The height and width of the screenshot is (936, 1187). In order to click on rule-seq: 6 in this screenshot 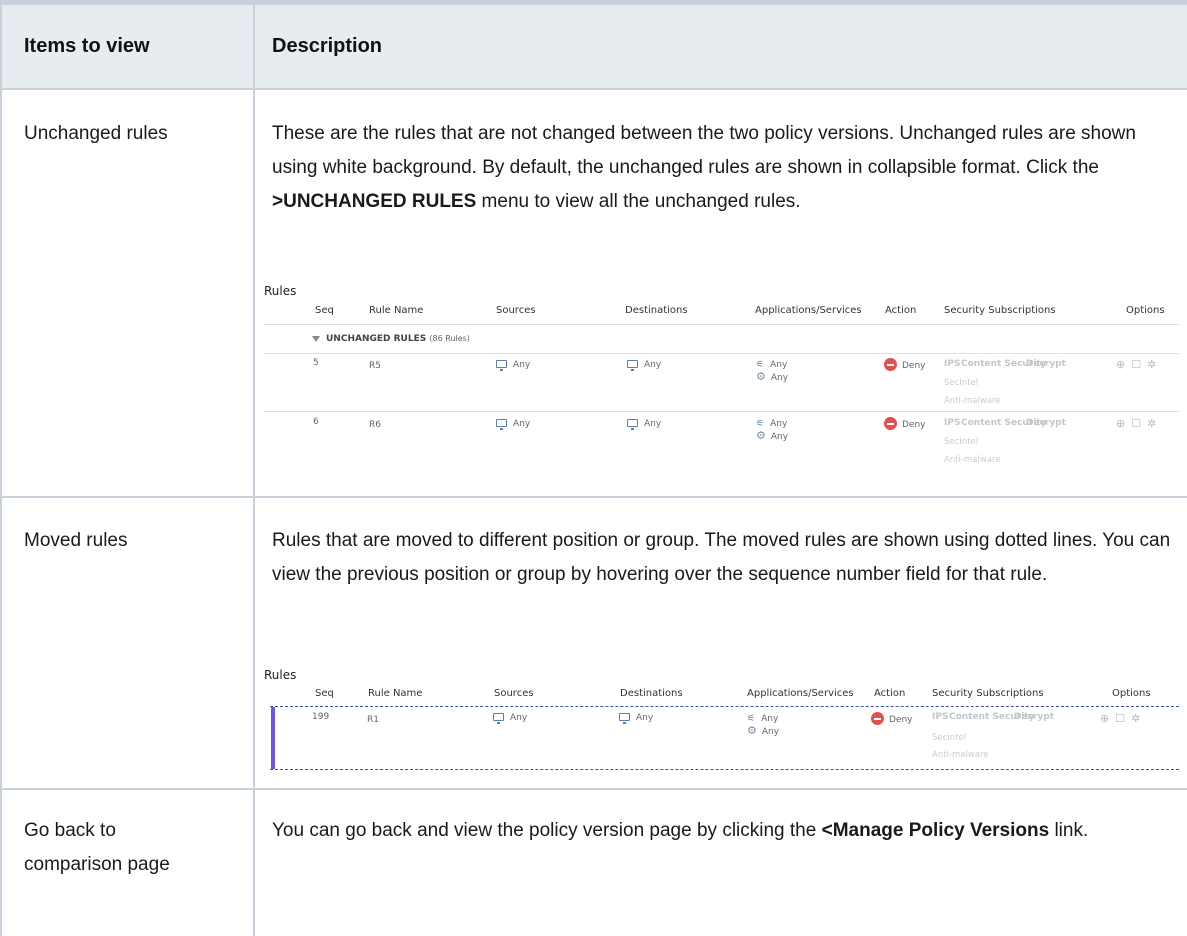, I will do `click(316, 422)`.